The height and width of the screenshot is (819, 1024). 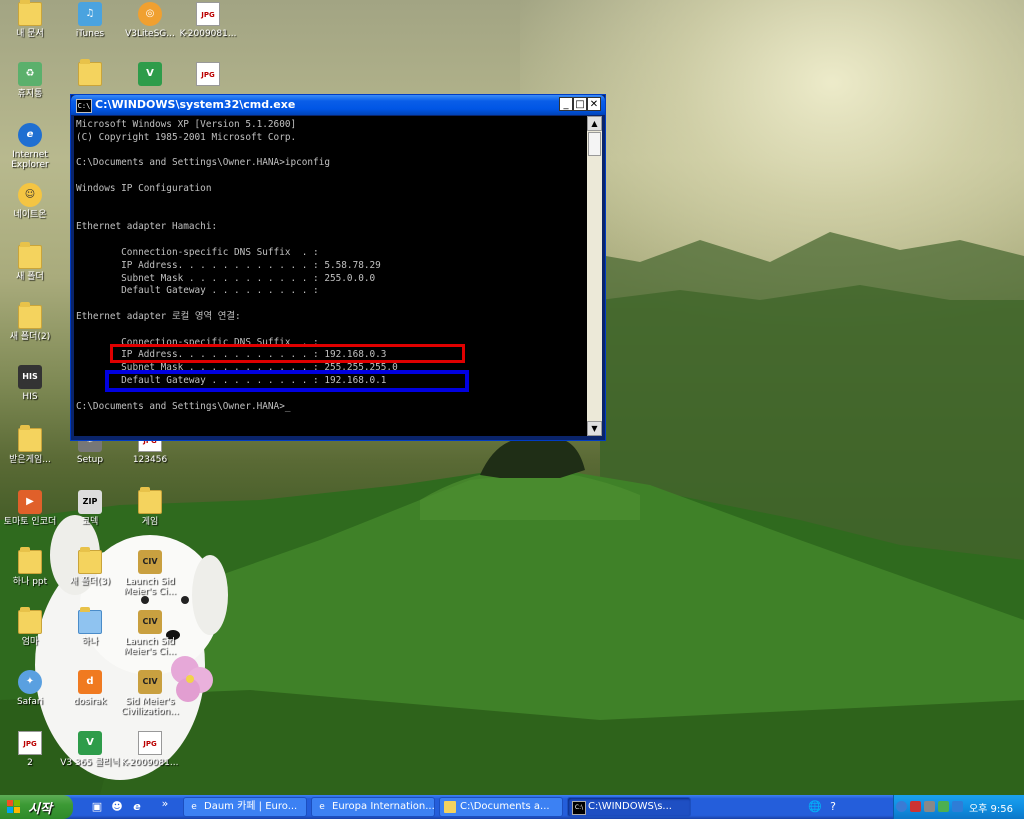 I want to click on tray-app-icon, so click(x=915, y=806).